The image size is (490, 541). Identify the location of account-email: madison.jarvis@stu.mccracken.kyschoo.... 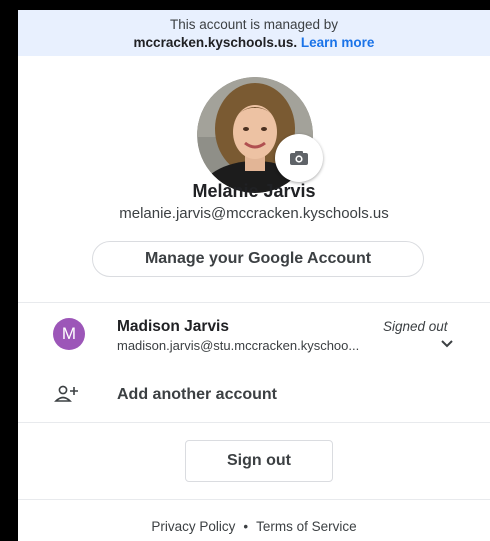
(238, 345).